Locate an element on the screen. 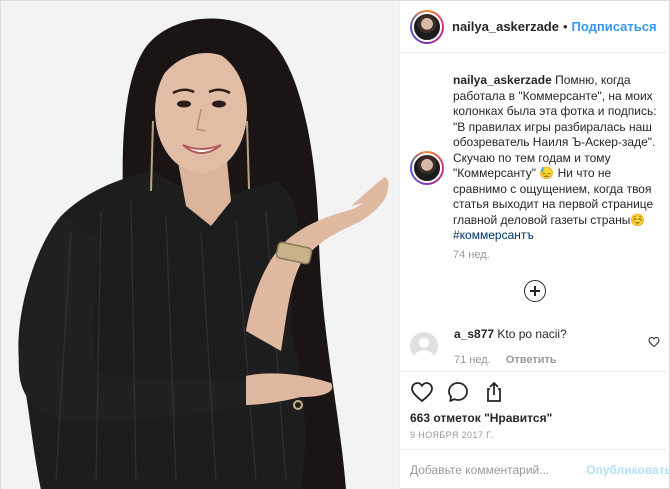 This screenshot has height=489, width=670. comment-timestamp: 71 нед. is located at coordinates (472, 360).